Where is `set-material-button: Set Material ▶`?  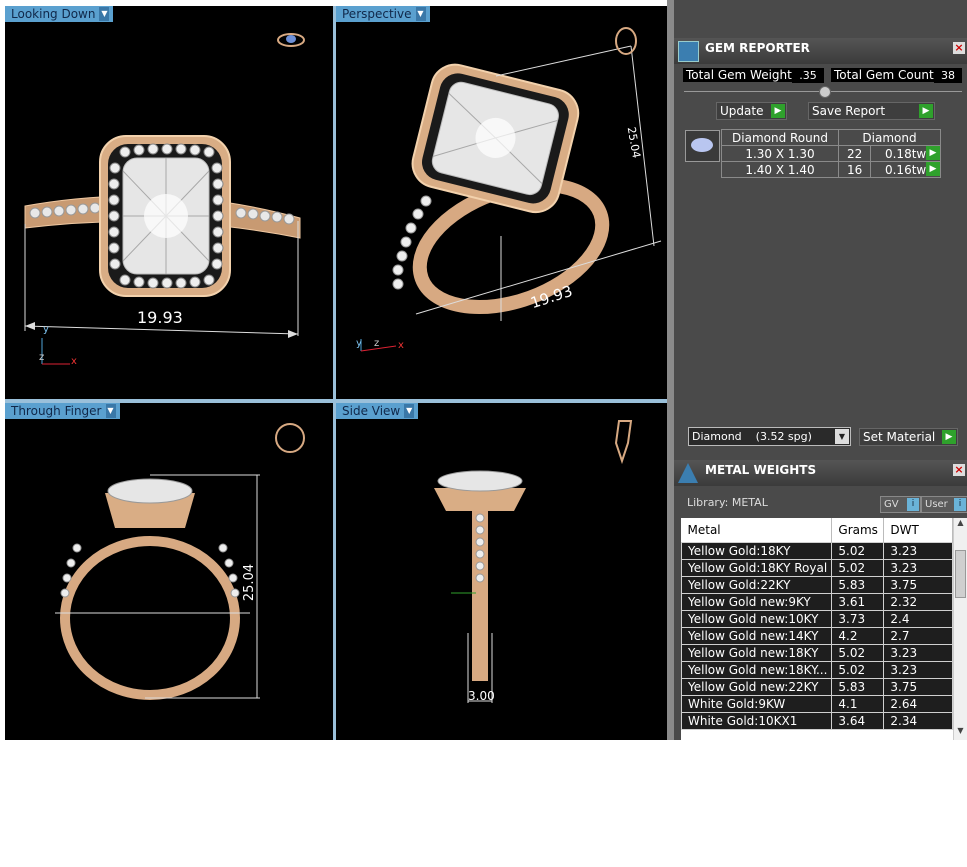
set-material-button: Set Material ▶ is located at coordinates (908, 437).